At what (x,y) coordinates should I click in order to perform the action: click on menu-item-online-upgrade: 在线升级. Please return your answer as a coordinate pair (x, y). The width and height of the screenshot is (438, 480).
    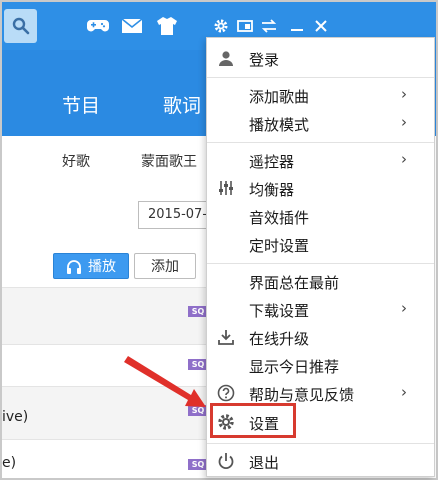
    Looking at the image, I should click on (320, 337).